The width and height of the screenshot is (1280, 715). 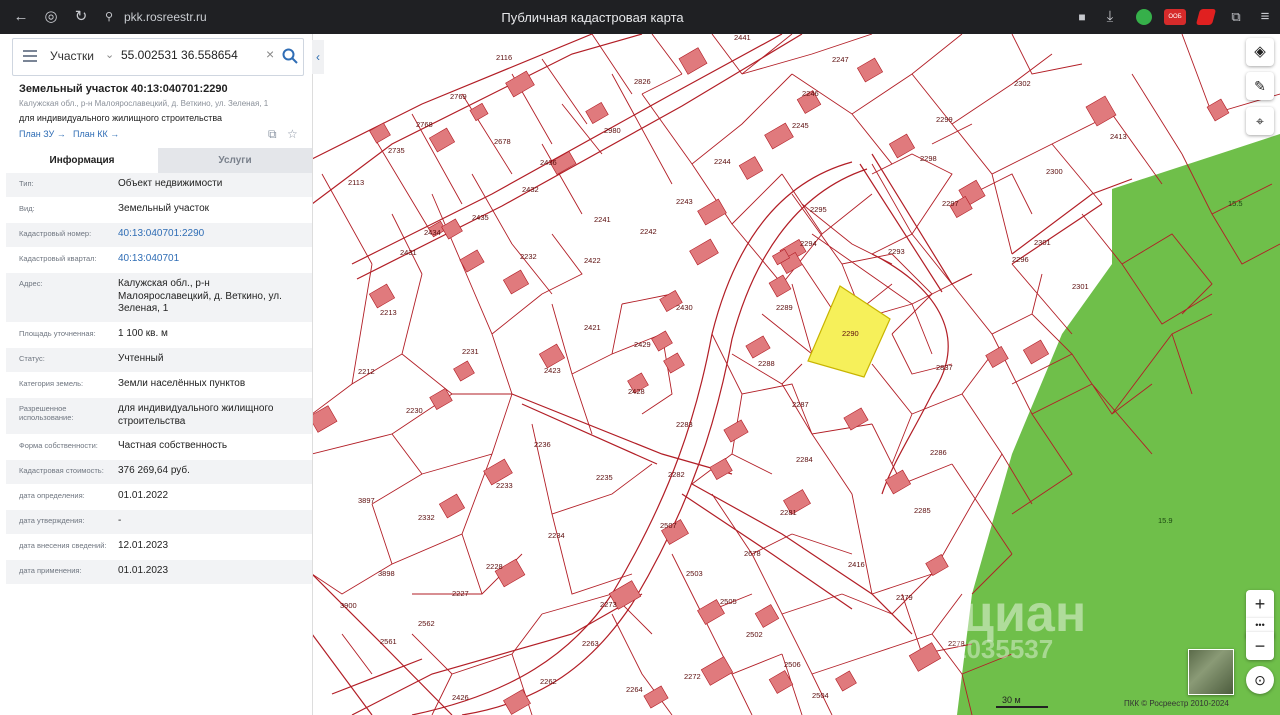 I want to click on chevron-down-icon: ⌄, so click(x=109, y=54).